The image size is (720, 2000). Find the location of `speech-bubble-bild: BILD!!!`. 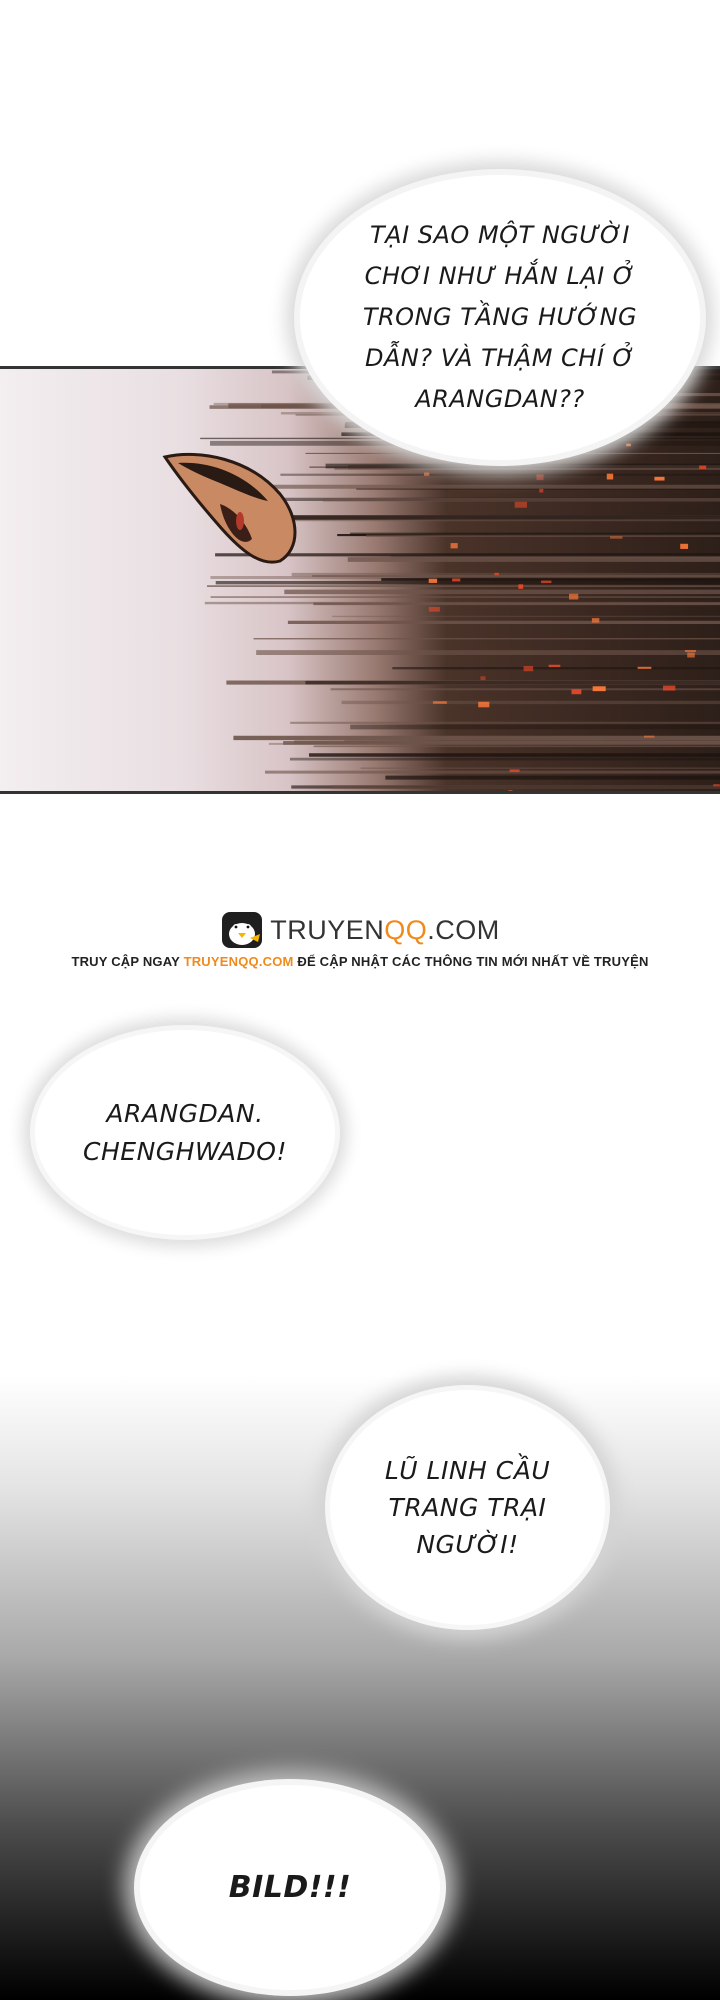

speech-bubble-bild: BILD!!! is located at coordinates (290, 1887).